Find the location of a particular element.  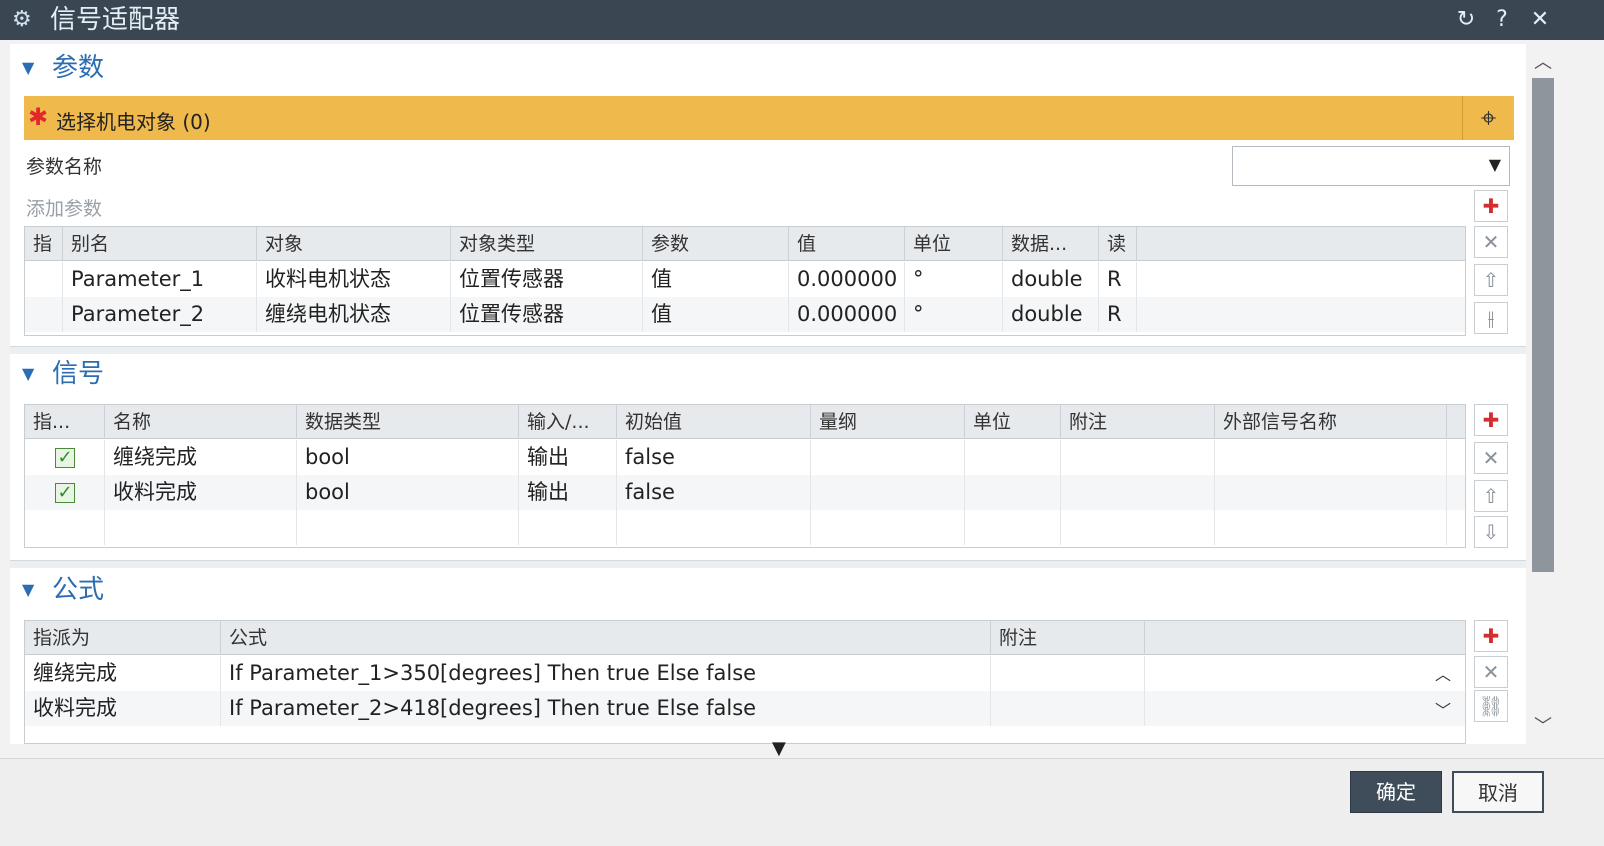

column-header: 外部信号名称 is located at coordinates (1331, 422).